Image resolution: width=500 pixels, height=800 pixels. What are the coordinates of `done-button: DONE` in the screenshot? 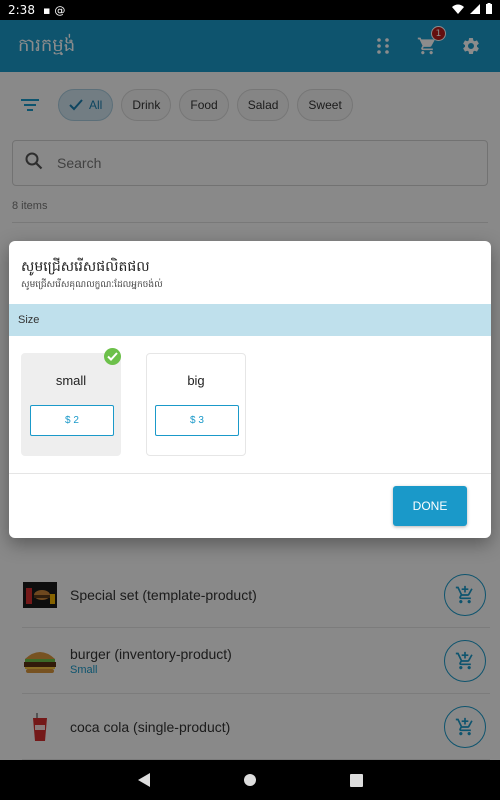 It's located at (430, 506).